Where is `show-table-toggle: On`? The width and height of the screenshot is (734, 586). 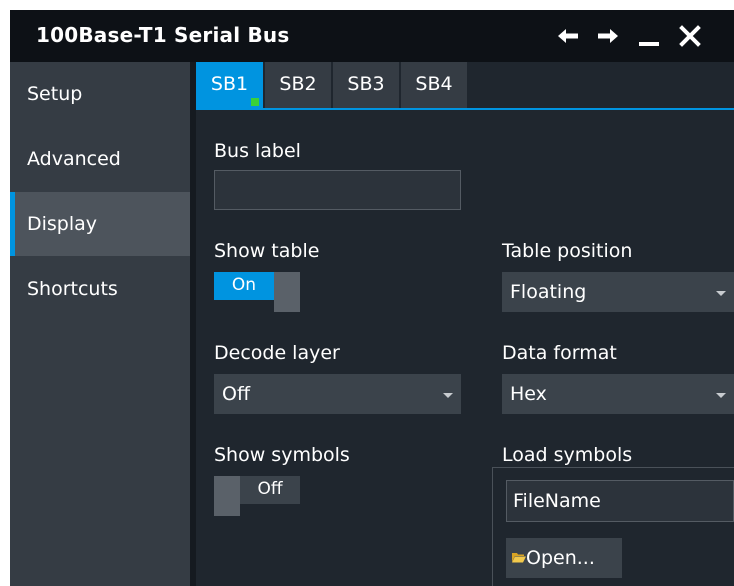 show-table-toggle: On is located at coordinates (260, 292).